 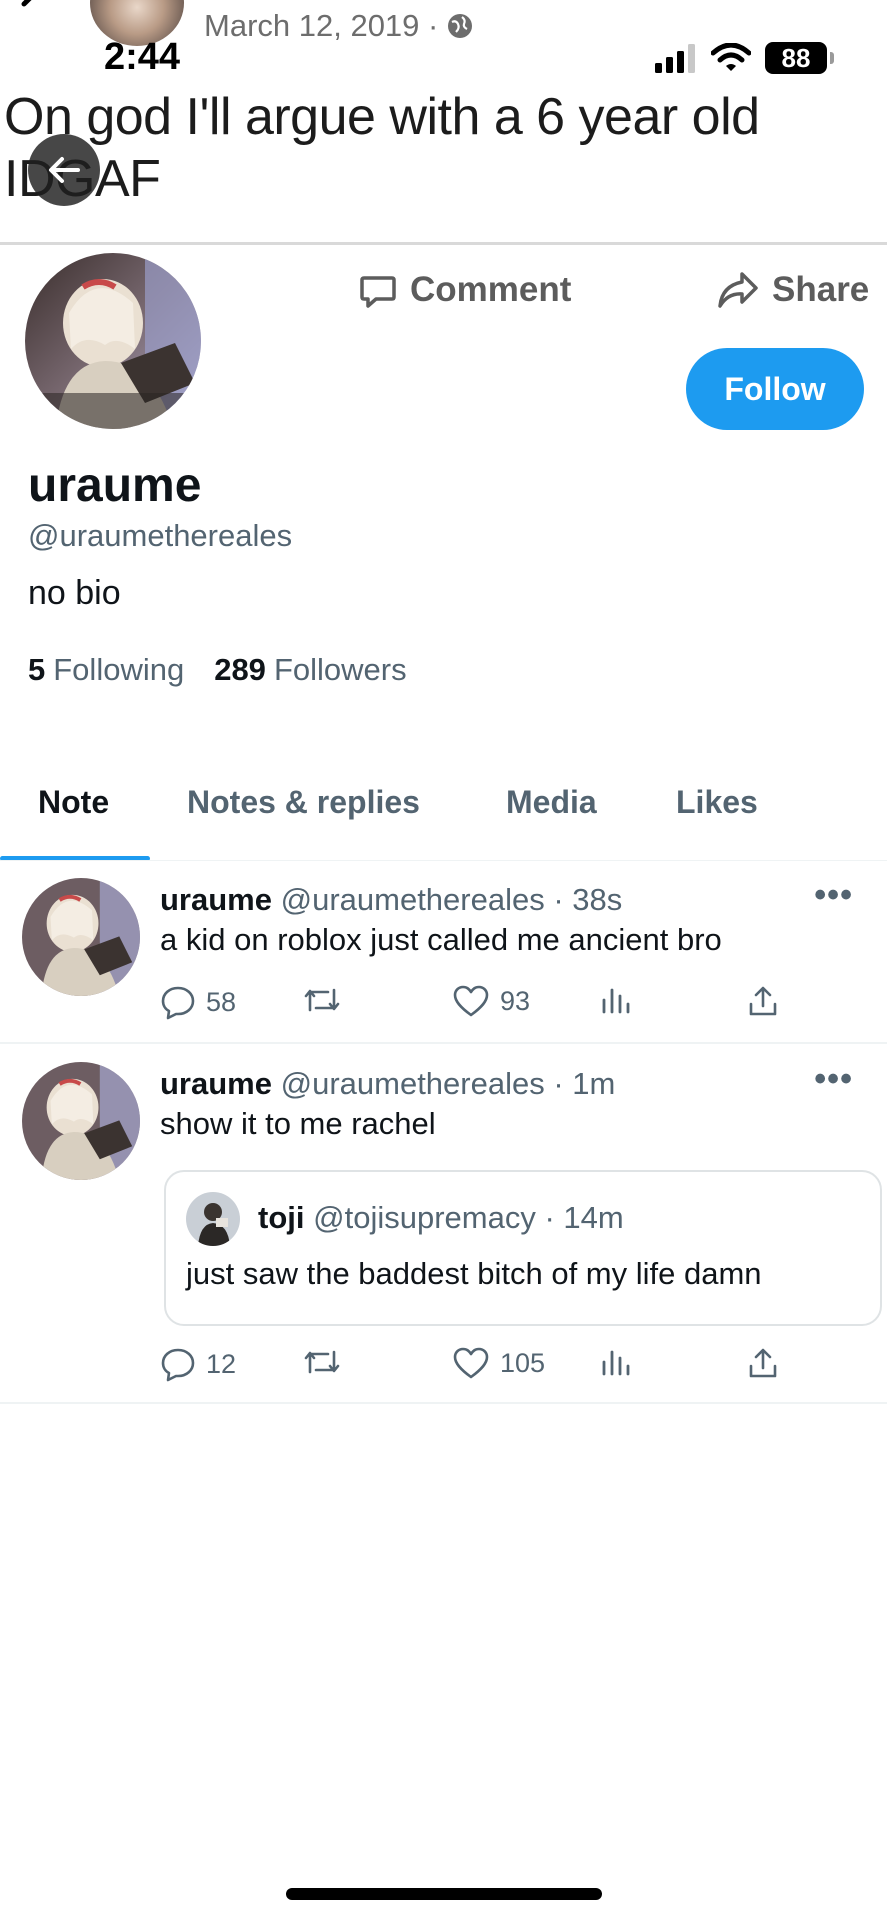 I want to click on note-header: uraume @uraumethereales · 1m, so click(x=387, y=1084).